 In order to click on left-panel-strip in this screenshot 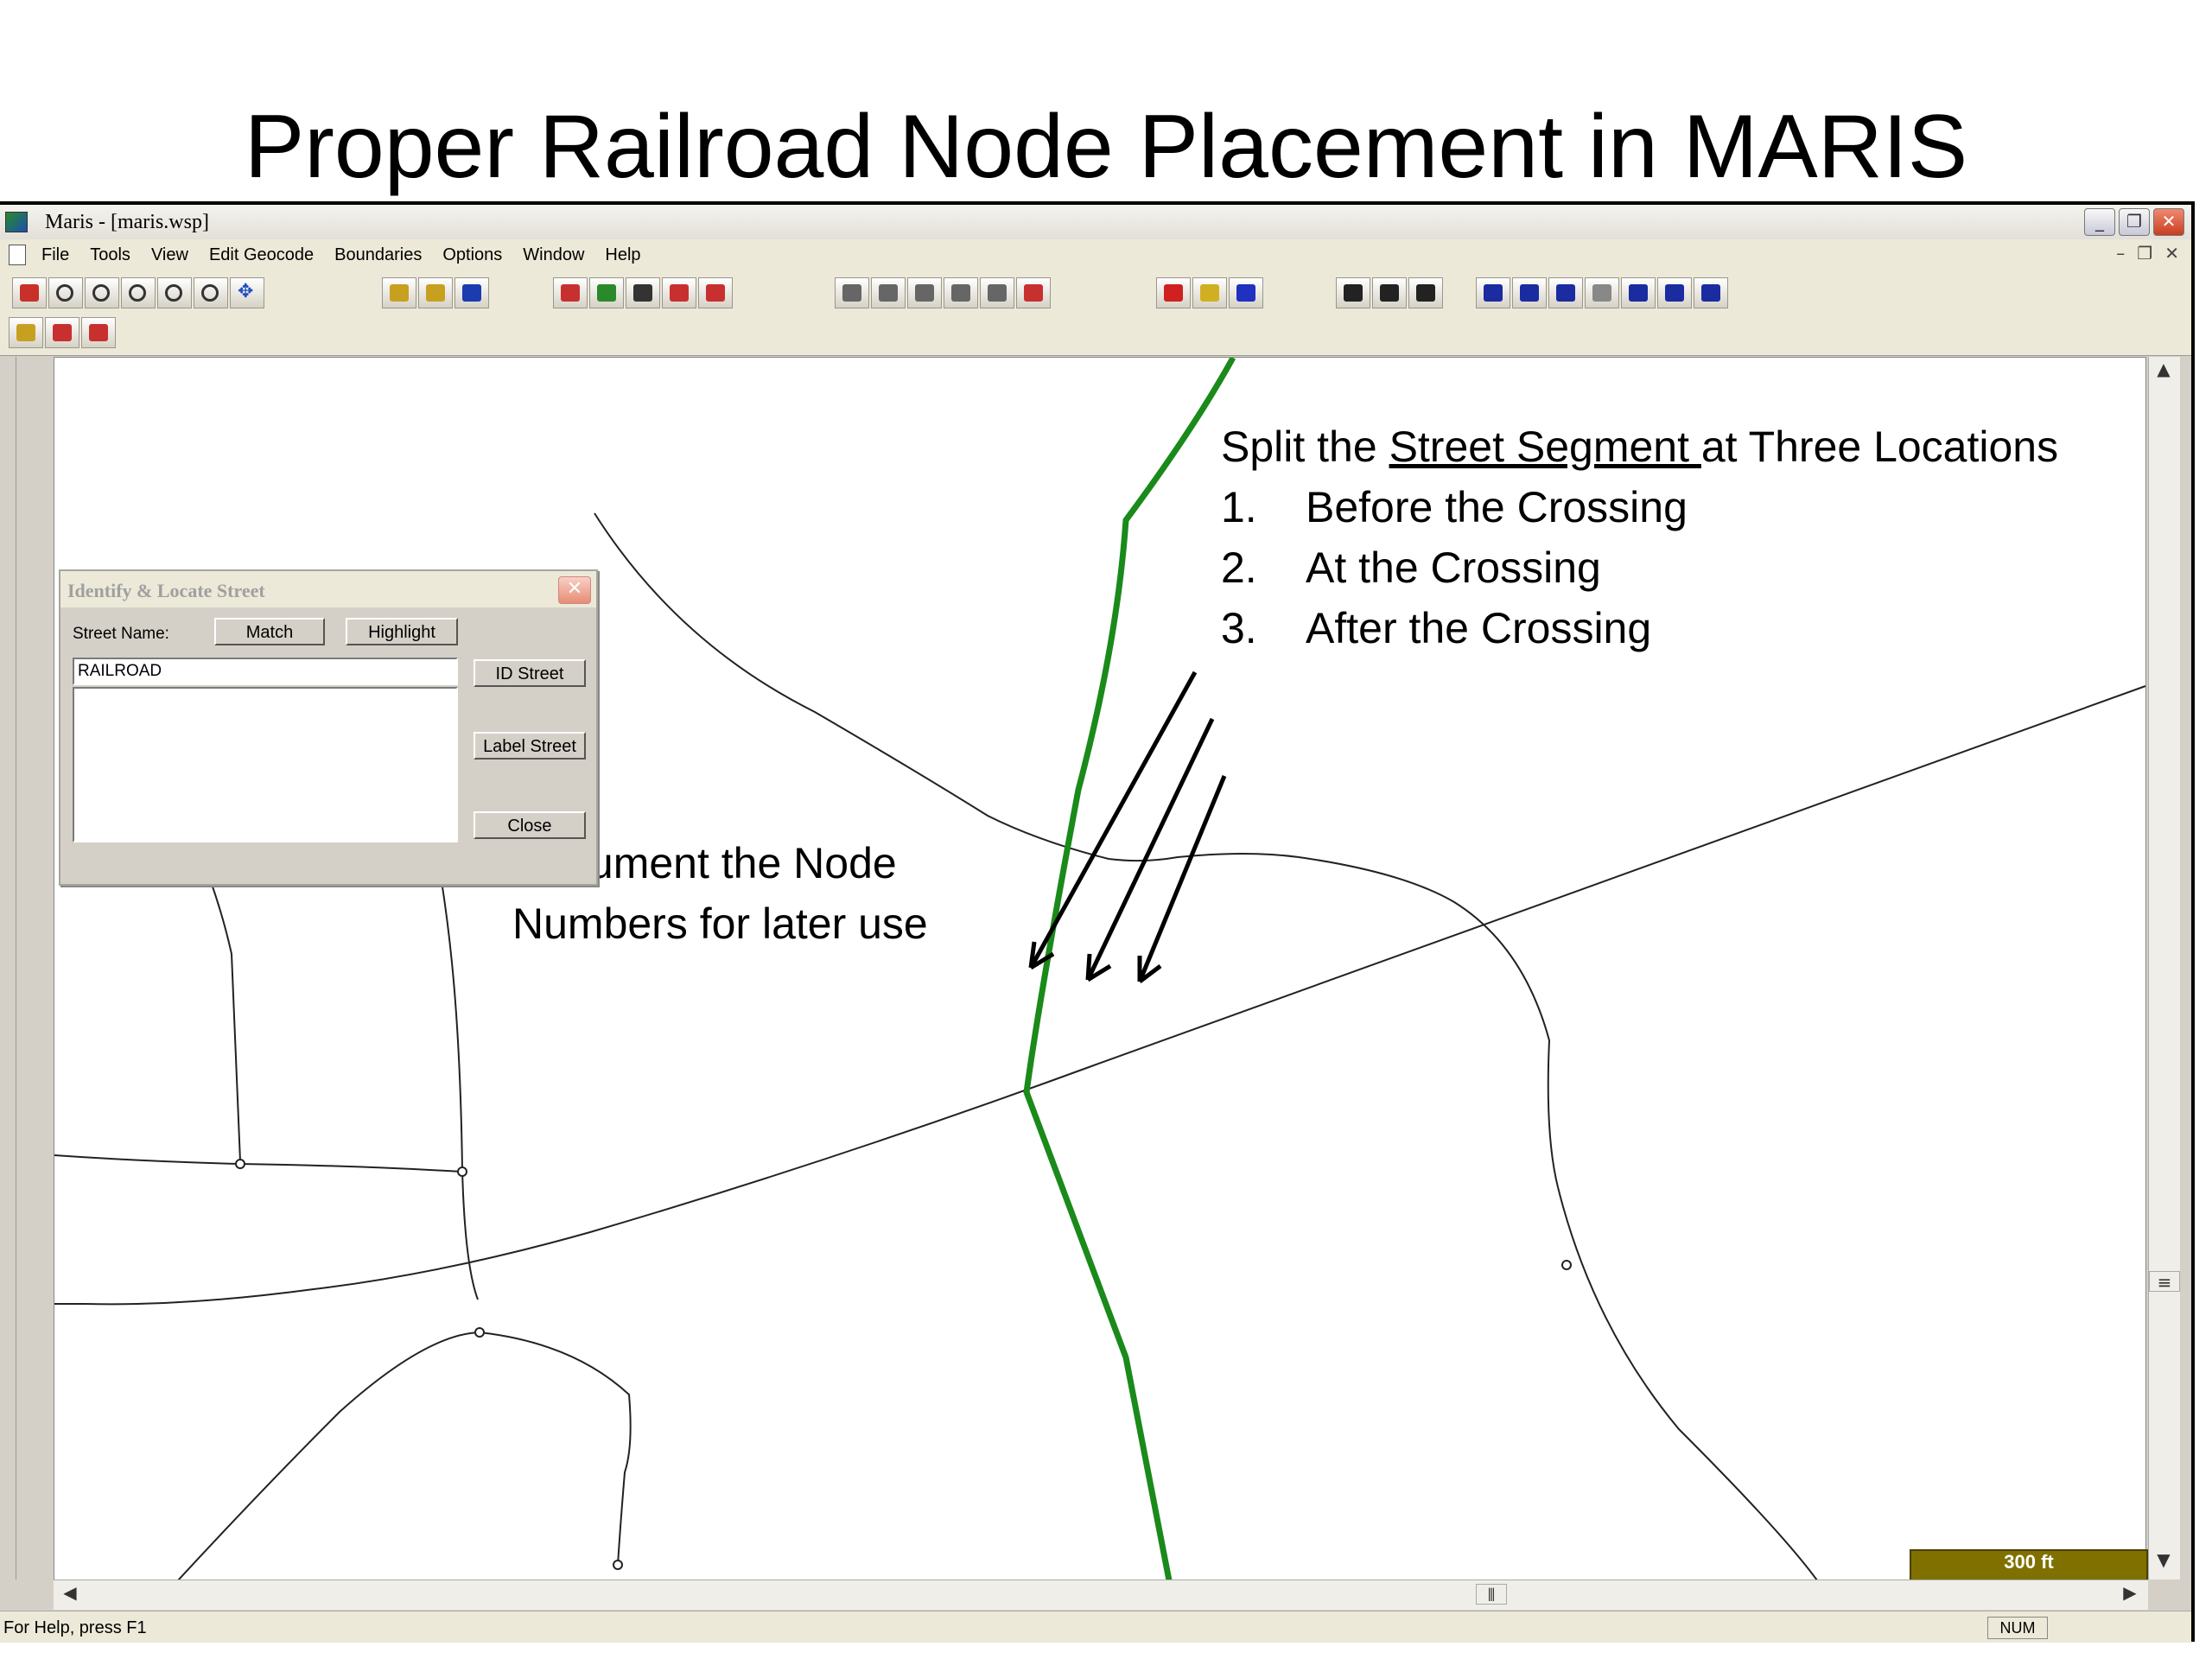, I will do `click(8, 968)`.